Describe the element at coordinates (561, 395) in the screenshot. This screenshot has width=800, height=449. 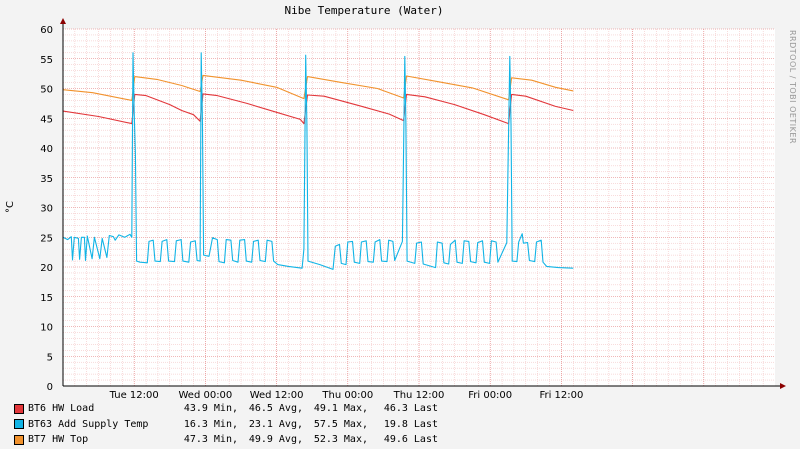
I see `x-tick-label: Fri 12:00` at that location.